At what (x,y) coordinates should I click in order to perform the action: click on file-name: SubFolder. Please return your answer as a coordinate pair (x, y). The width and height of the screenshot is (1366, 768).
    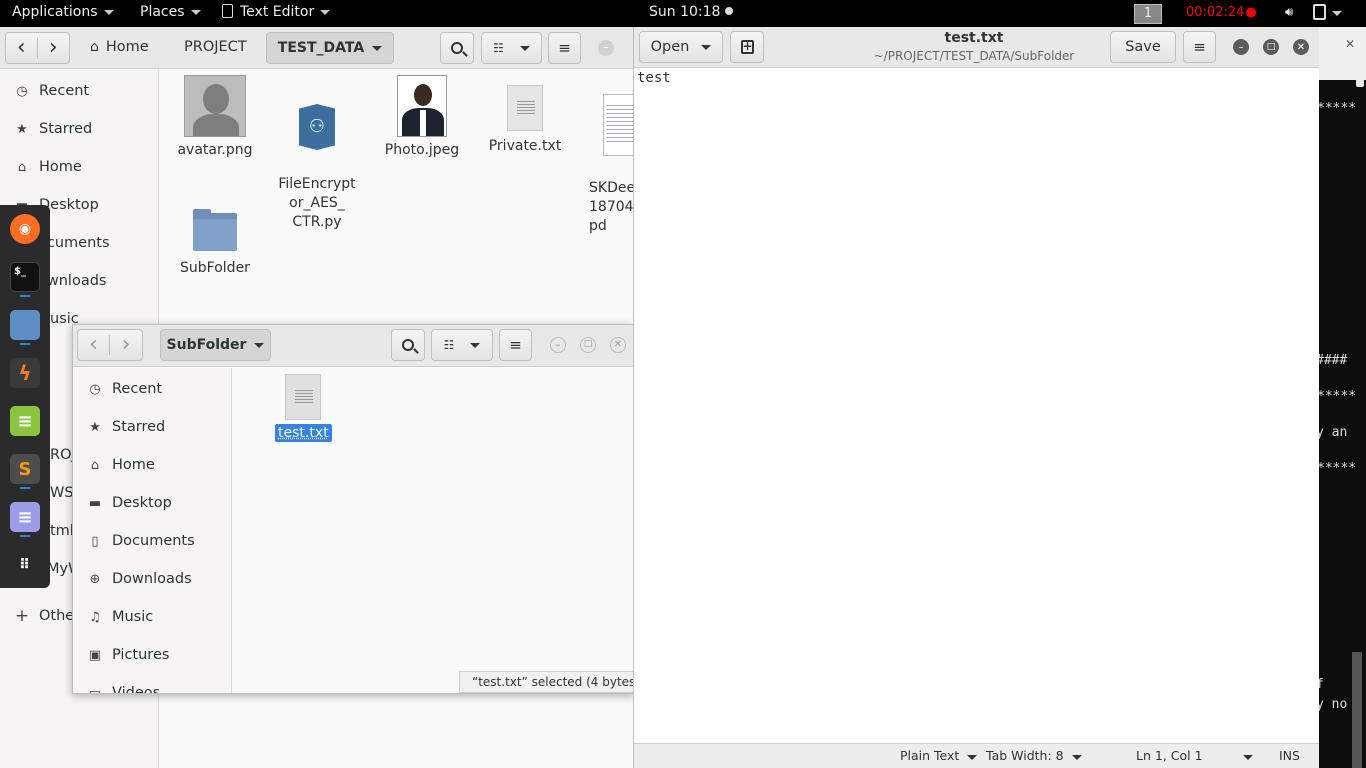
    Looking at the image, I should click on (215, 268).